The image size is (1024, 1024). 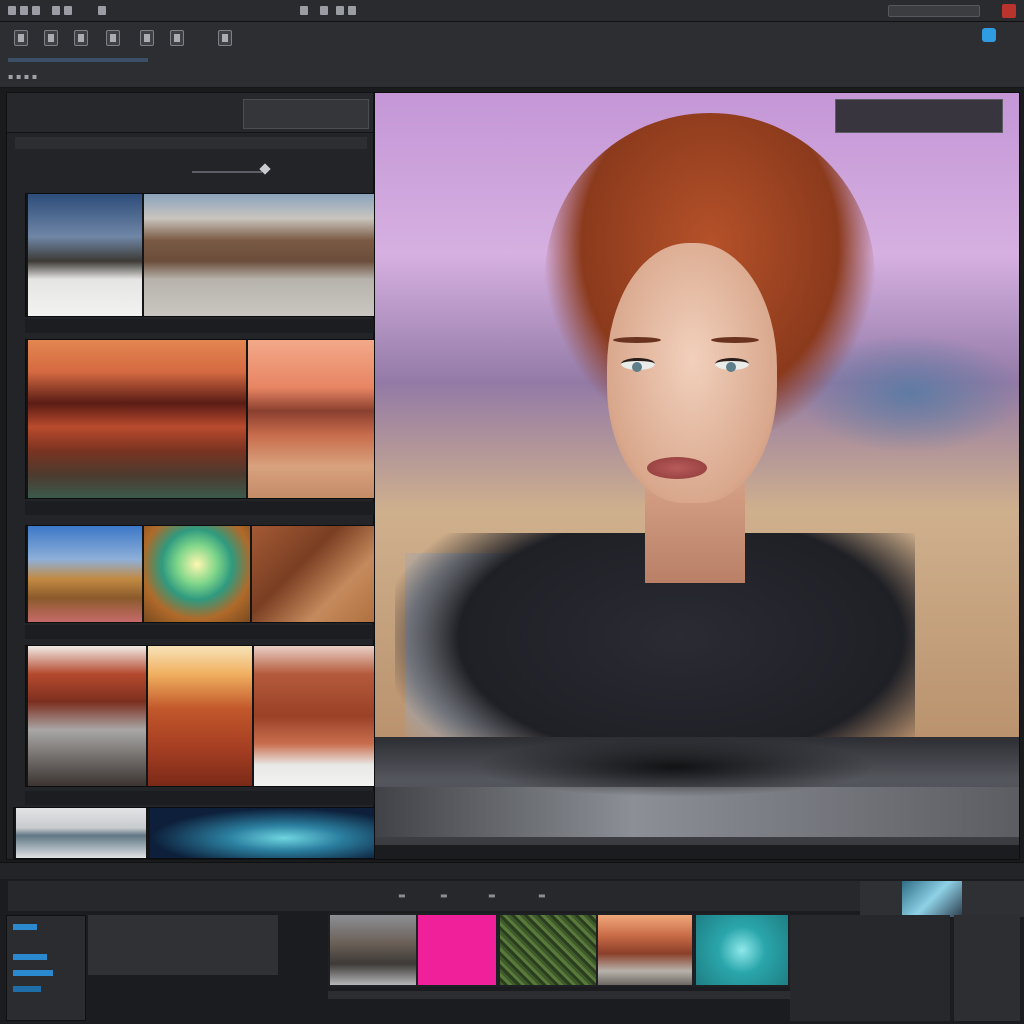 I want to click on share-icon, so click(x=989, y=35).